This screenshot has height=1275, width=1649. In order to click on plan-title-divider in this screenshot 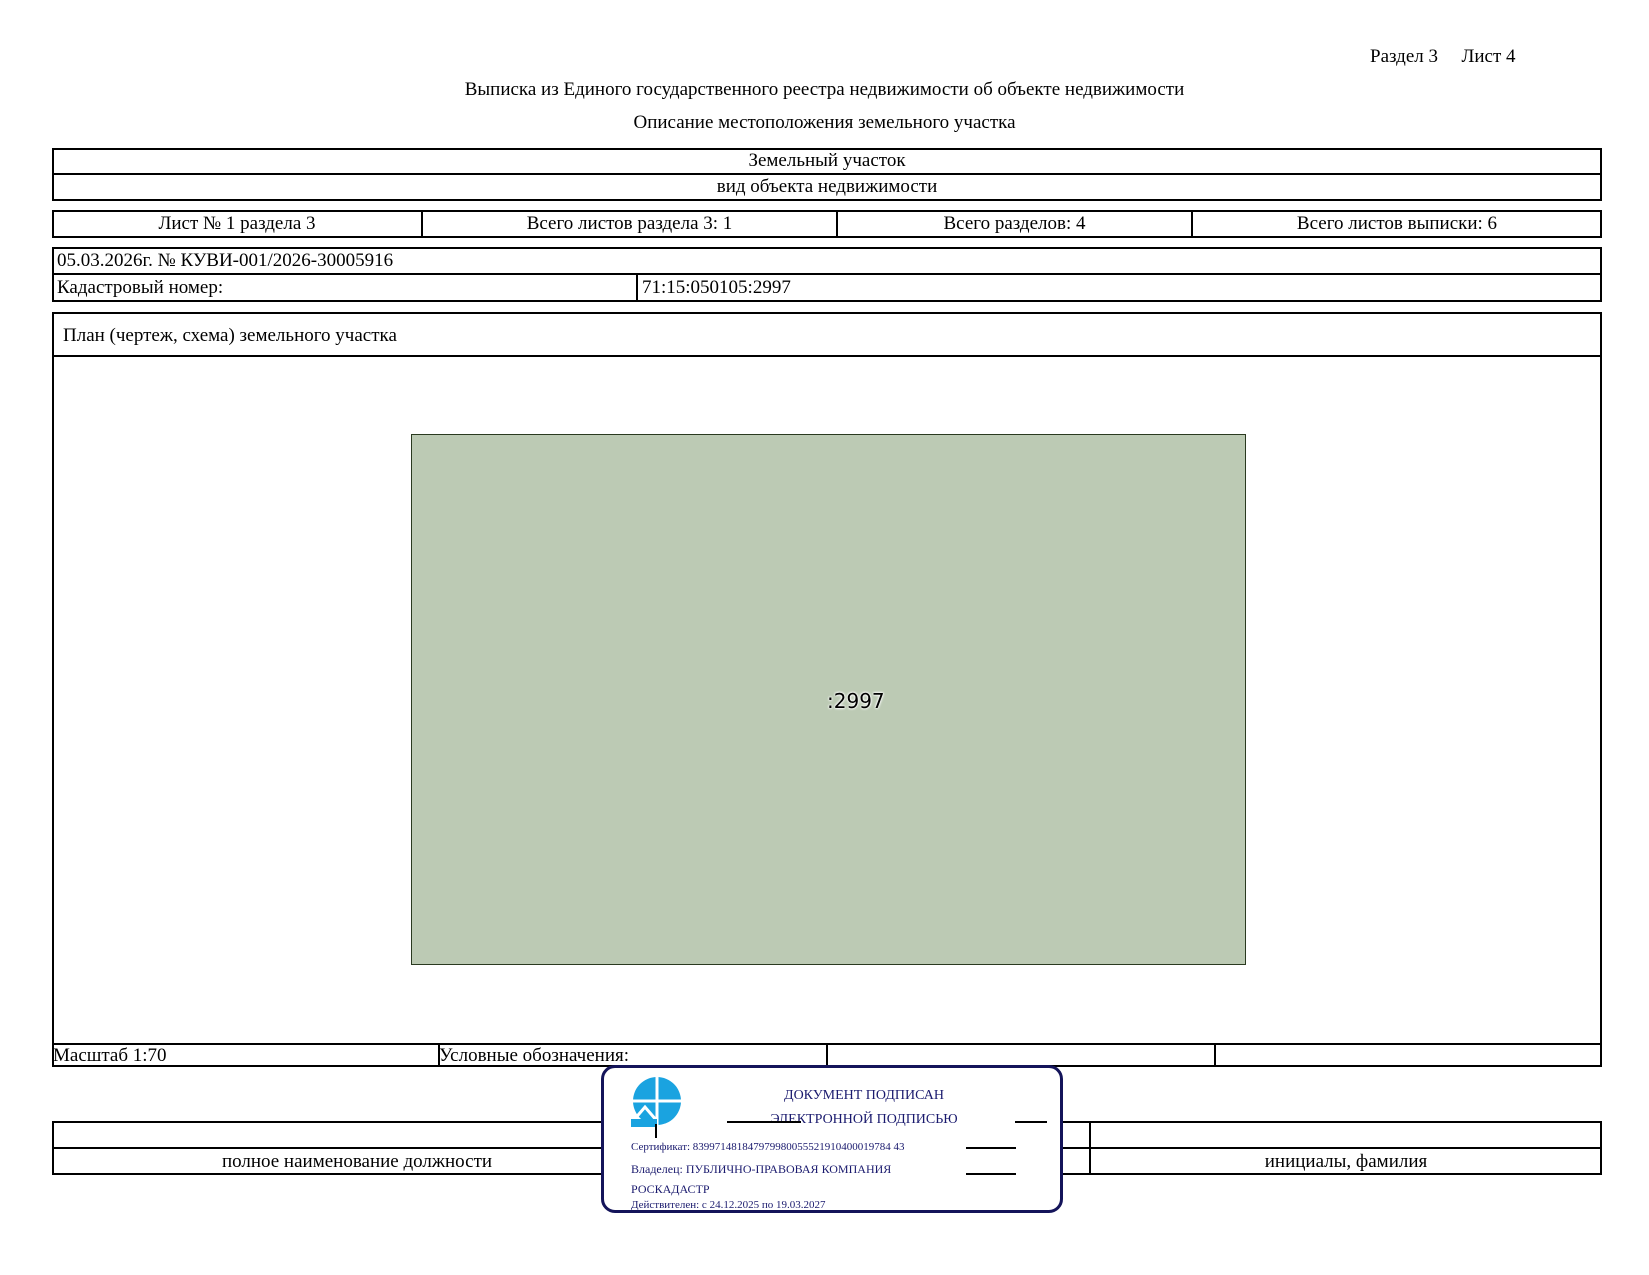, I will do `click(827, 356)`.